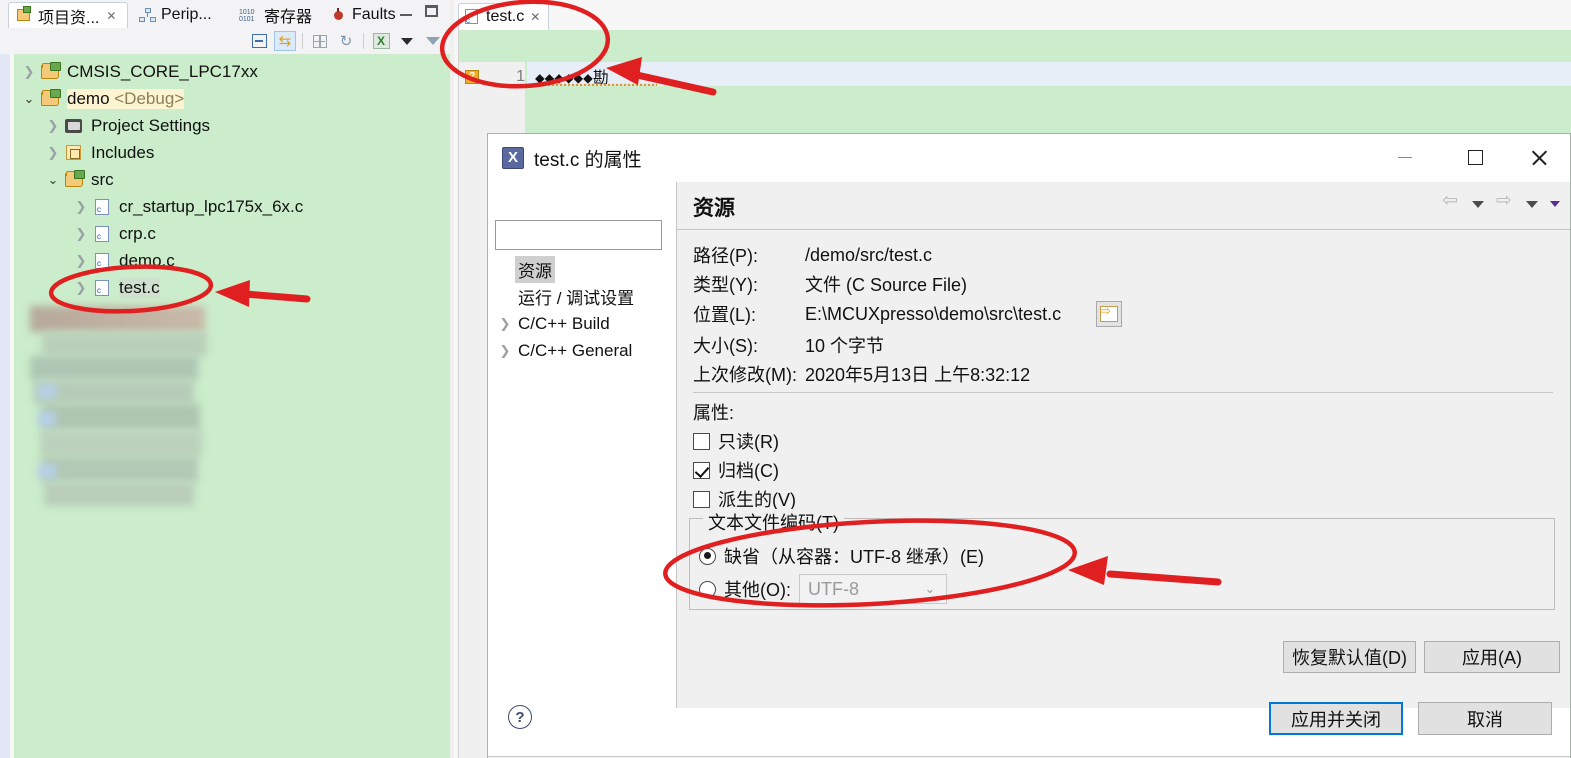 Image resolution: width=1571 pixels, height=758 pixels. I want to click on collapse-all-icon, so click(259, 41).